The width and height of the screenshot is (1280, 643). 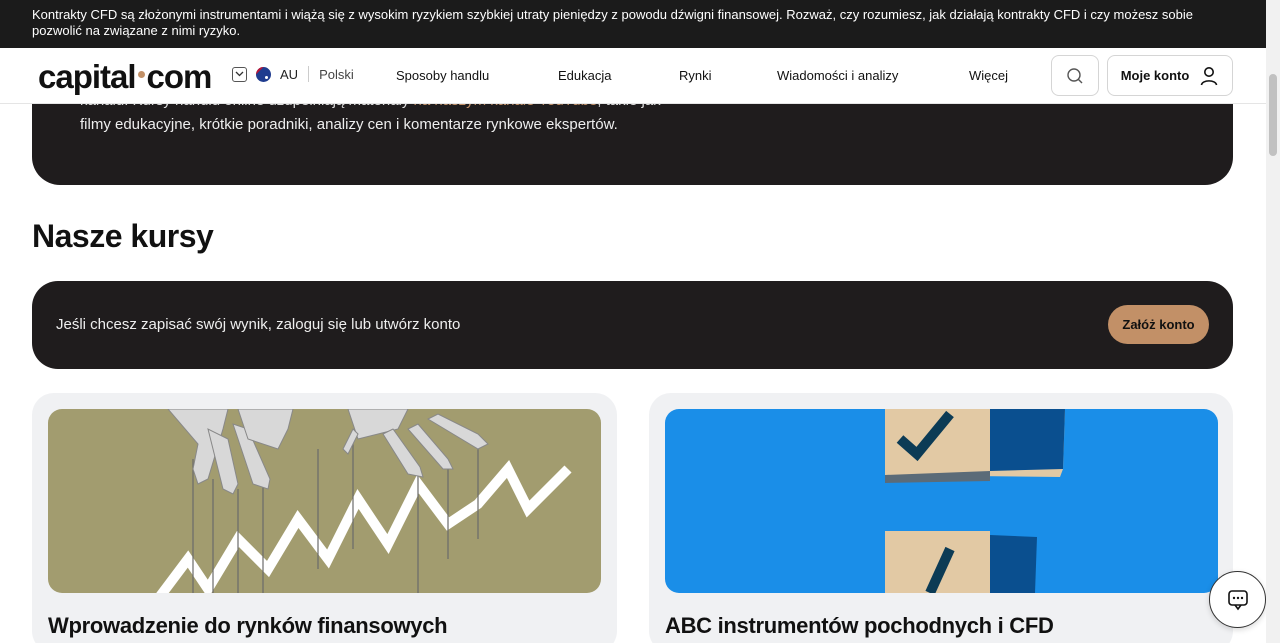 I want to click on course-title: Wprowadzenie do rynków finansowych, so click(x=248, y=626).